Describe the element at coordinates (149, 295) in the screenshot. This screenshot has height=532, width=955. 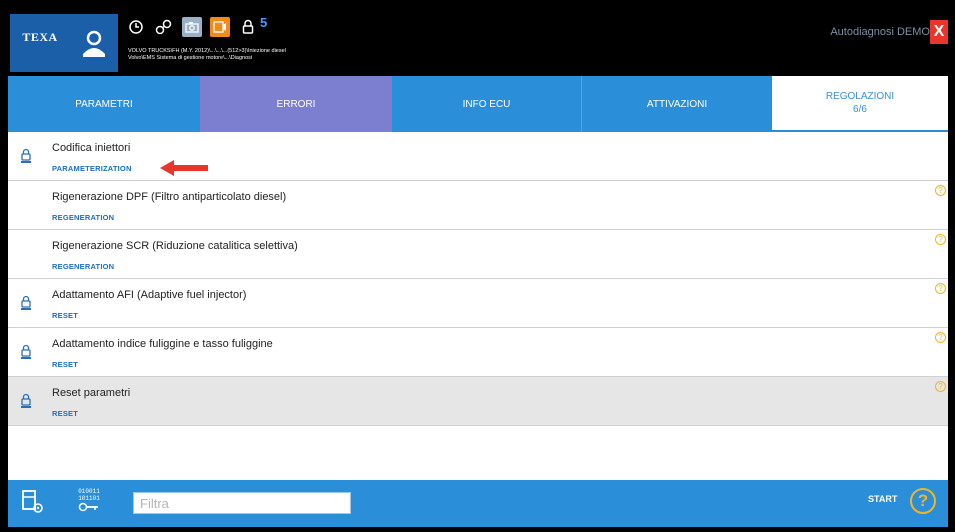
I see `item-title: Adattamento AFI (Adaptive fuel injector)` at that location.